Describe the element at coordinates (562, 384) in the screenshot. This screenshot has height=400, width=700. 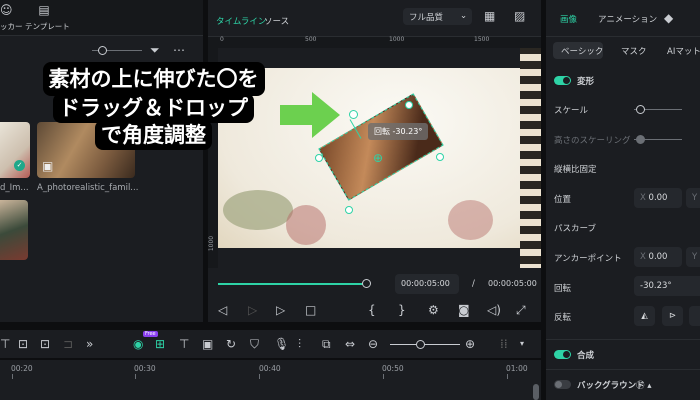
I see `background-toggle` at that location.